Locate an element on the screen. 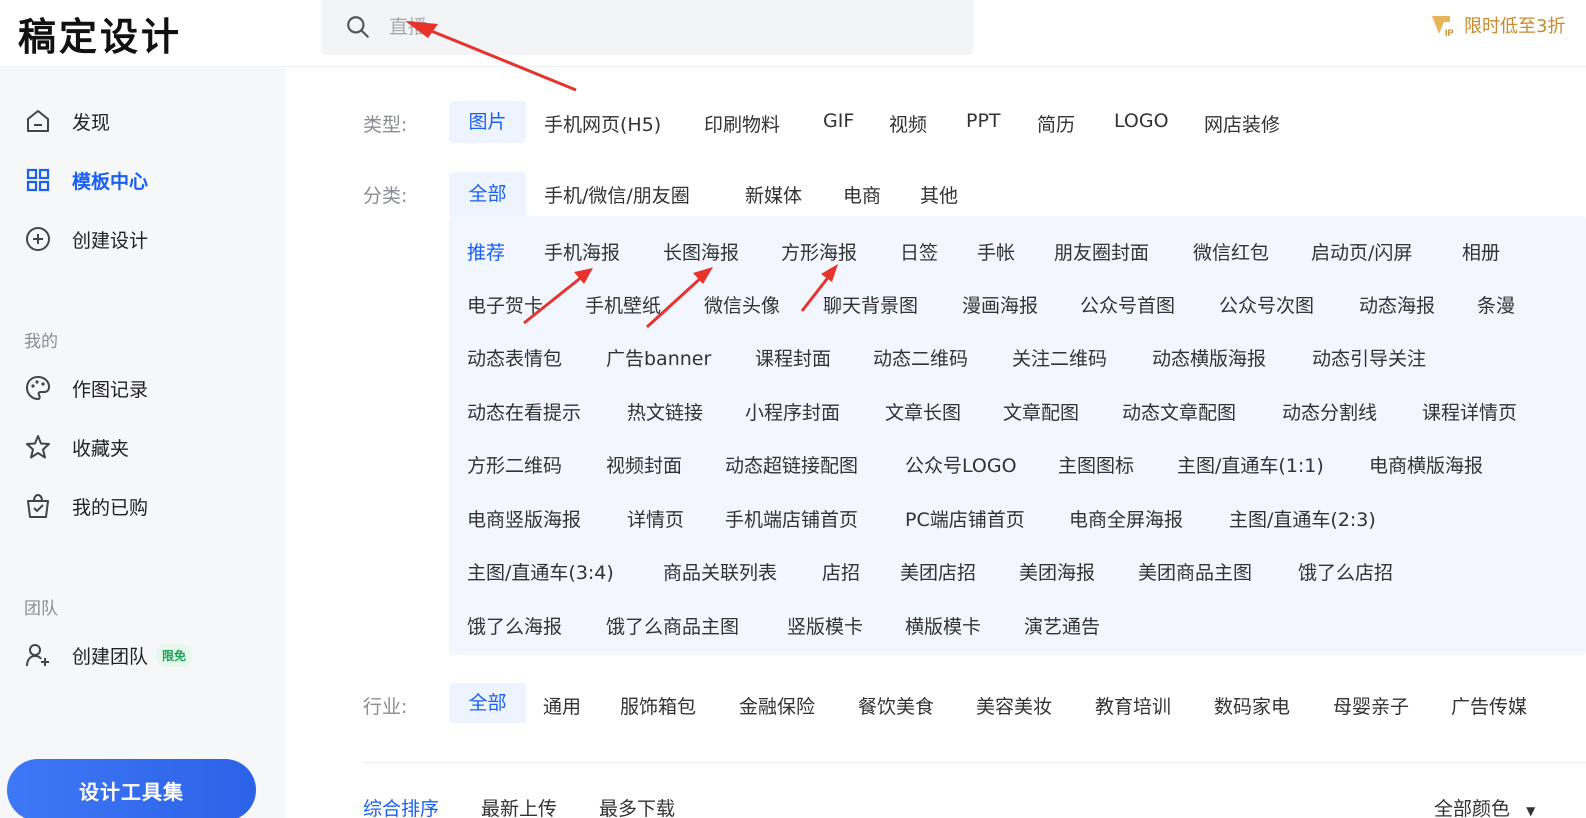 The image size is (1586, 818). subcategory-chip: 推荐 is located at coordinates (486, 251).